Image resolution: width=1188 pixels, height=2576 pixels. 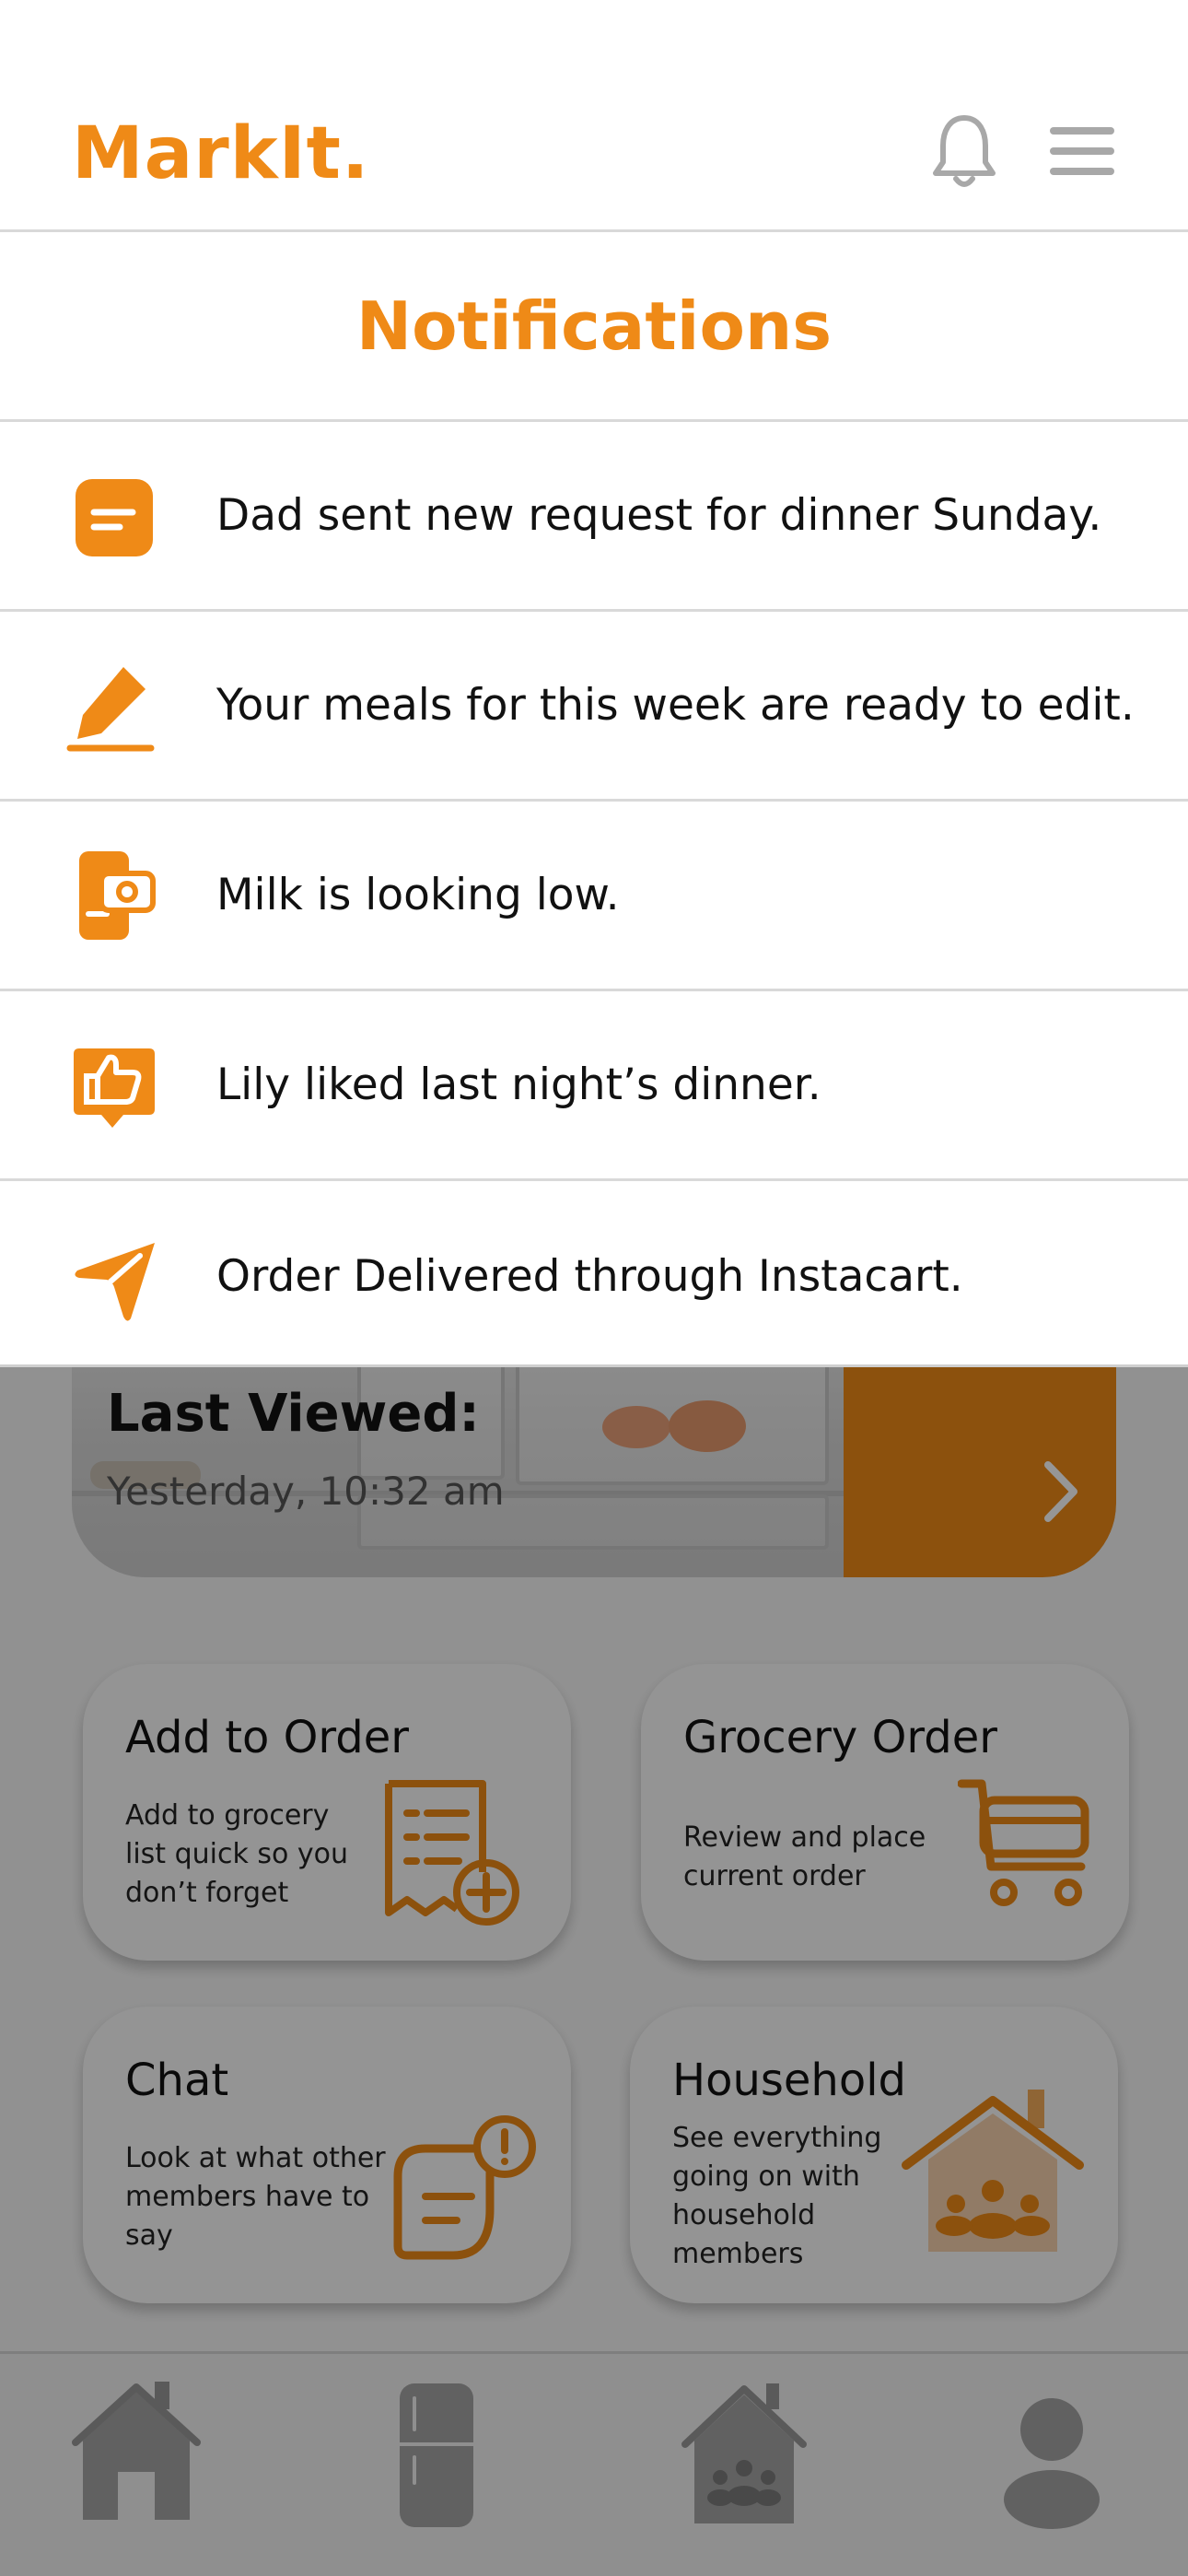 What do you see at coordinates (418, 895) in the screenshot?
I see `notification-text: Milk is looking low.` at bounding box center [418, 895].